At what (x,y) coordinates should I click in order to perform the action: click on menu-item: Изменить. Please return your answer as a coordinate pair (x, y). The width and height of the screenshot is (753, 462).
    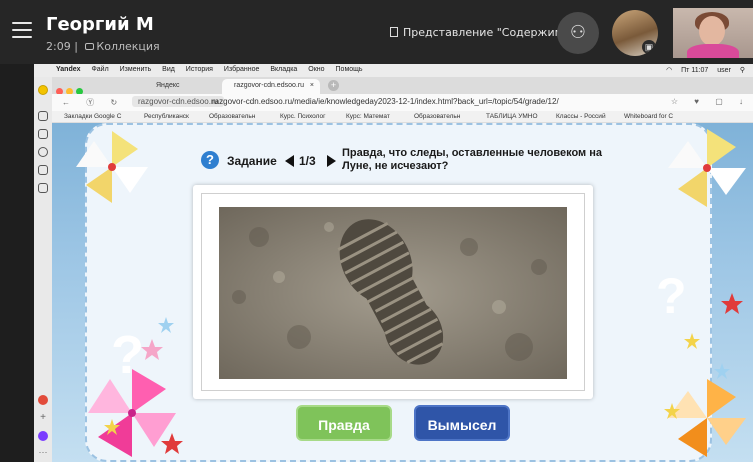
    Looking at the image, I should click on (136, 69).